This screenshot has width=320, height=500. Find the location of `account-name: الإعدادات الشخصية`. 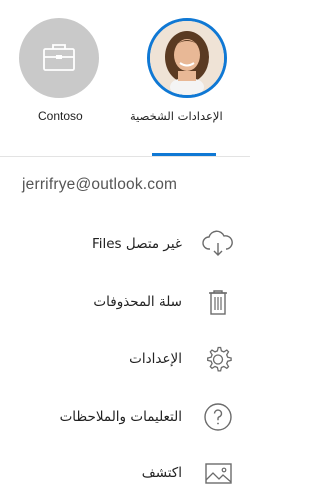

account-name: الإعدادات الشخصية is located at coordinates (176, 116).